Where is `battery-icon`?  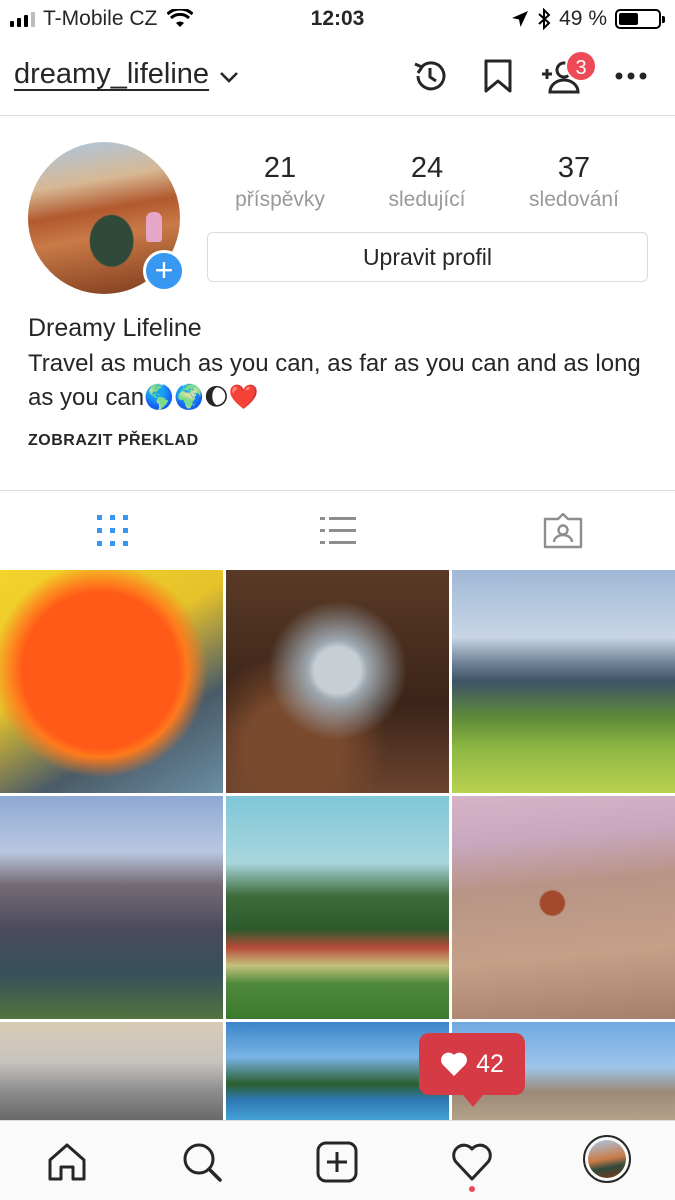 battery-icon is located at coordinates (640, 19).